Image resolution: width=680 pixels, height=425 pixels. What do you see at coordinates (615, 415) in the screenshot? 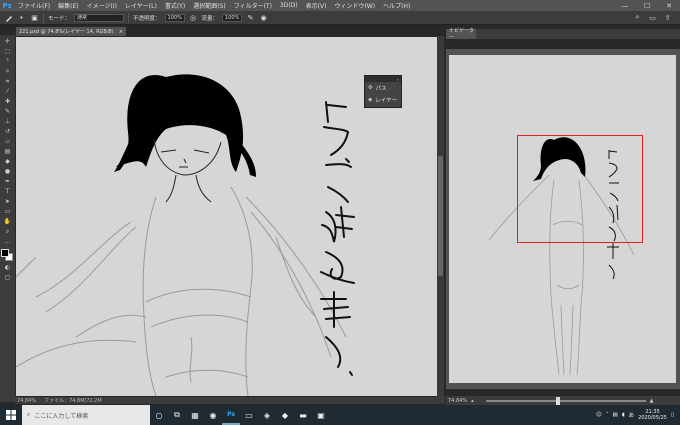
I see `network-icon: ▤` at bounding box center [615, 415].